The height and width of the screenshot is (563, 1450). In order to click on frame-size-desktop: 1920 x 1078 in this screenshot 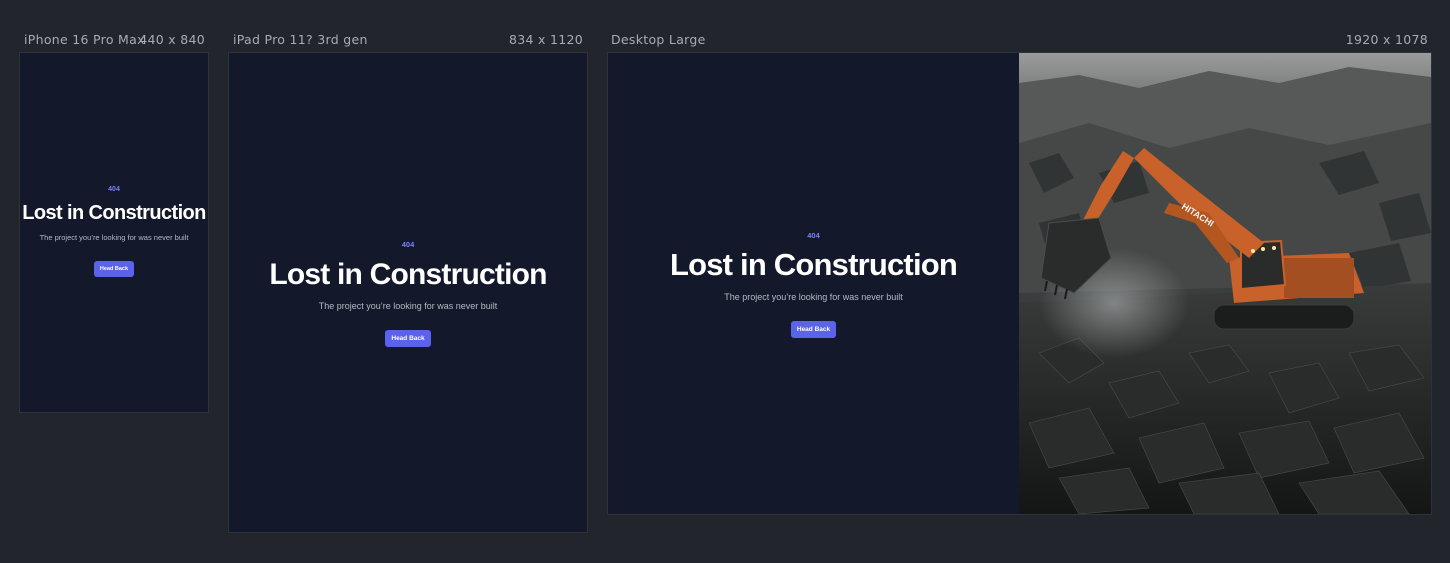, I will do `click(1386, 39)`.